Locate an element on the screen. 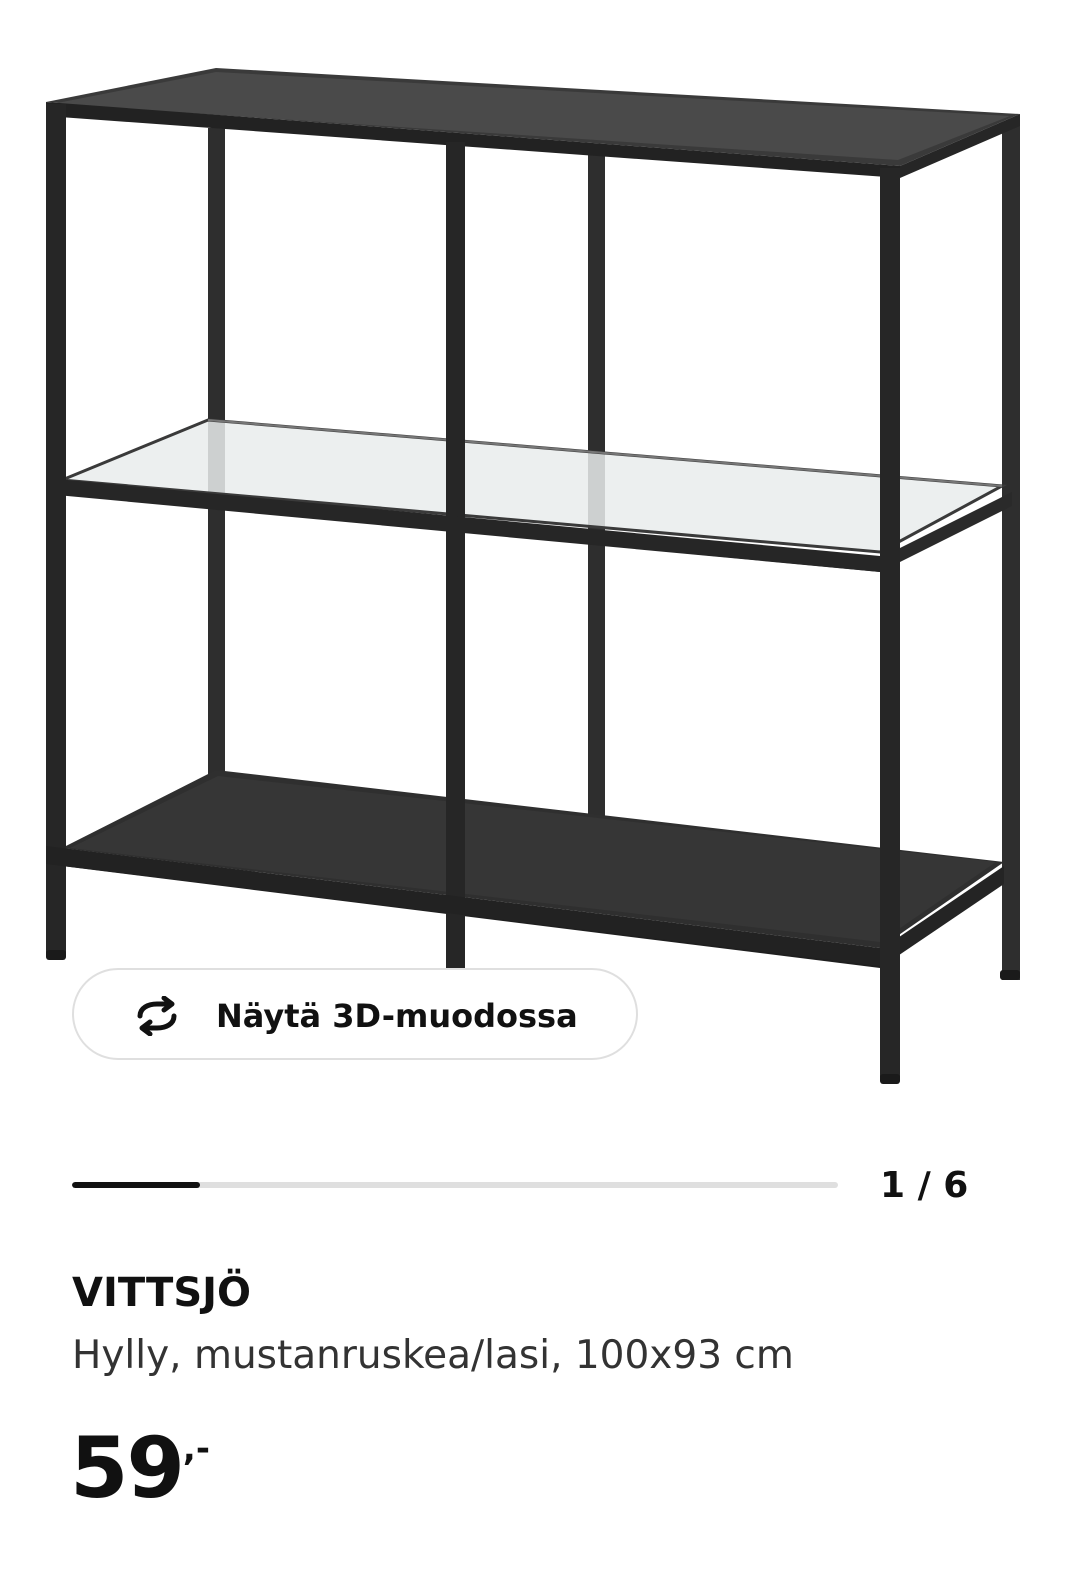 The height and width of the screenshot is (1590, 1080). product-description: Hylly, mustanruskea/lasi, 100x93 cm is located at coordinates (433, 1355).